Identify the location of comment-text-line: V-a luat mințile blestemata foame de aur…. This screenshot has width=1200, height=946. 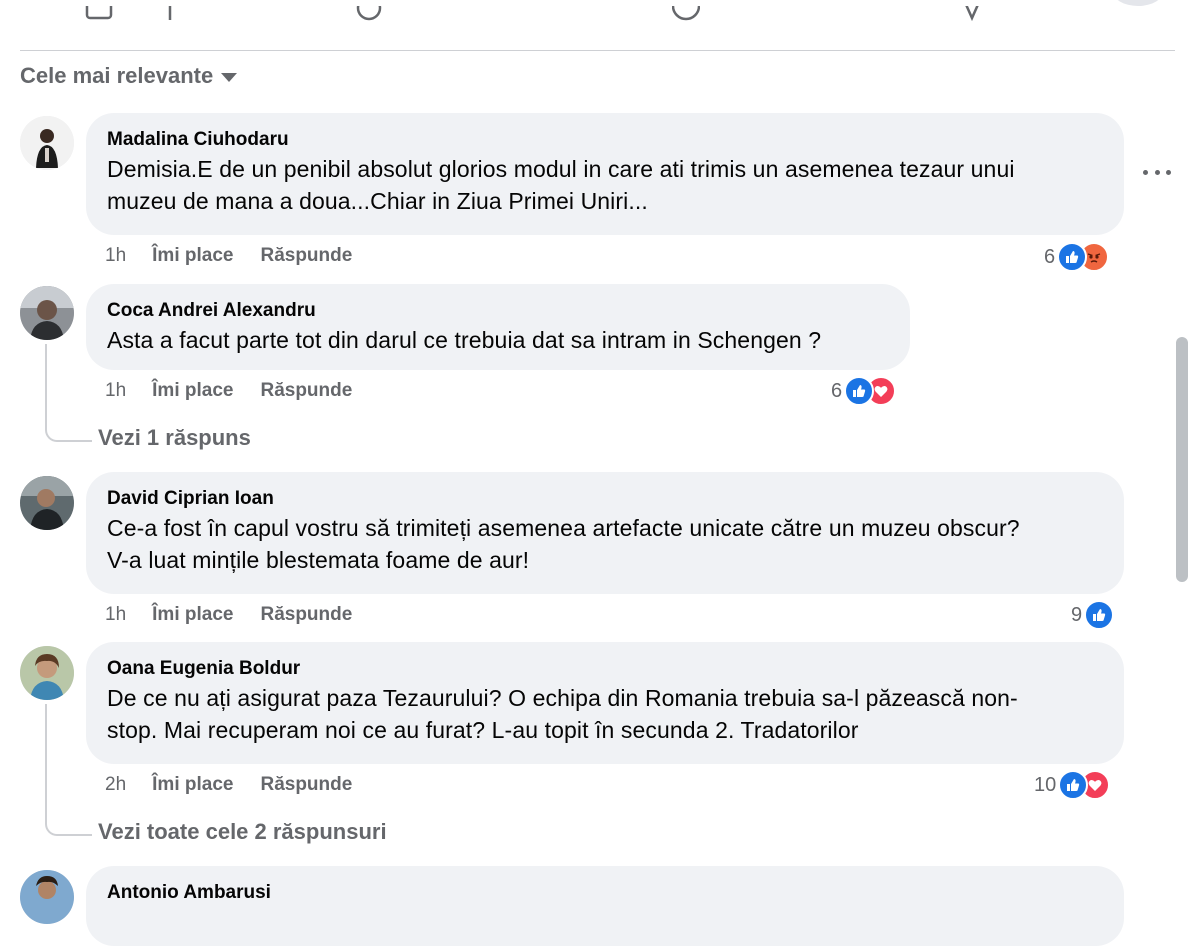
(318, 560).